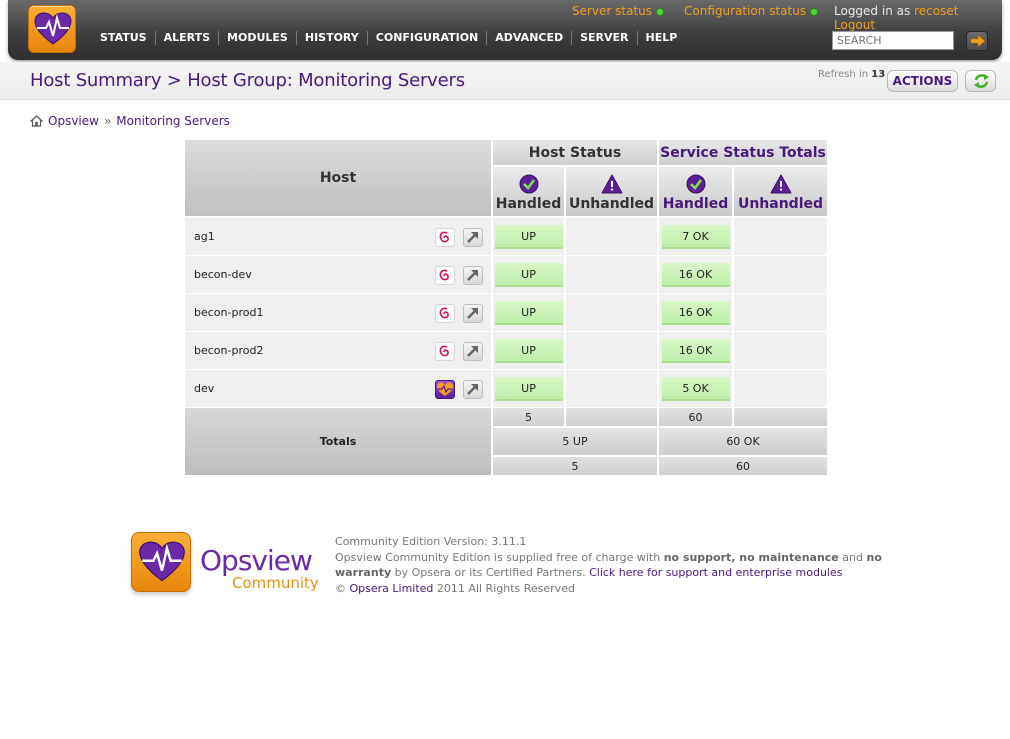  I want to click on host-name-link: dev, so click(204, 388).